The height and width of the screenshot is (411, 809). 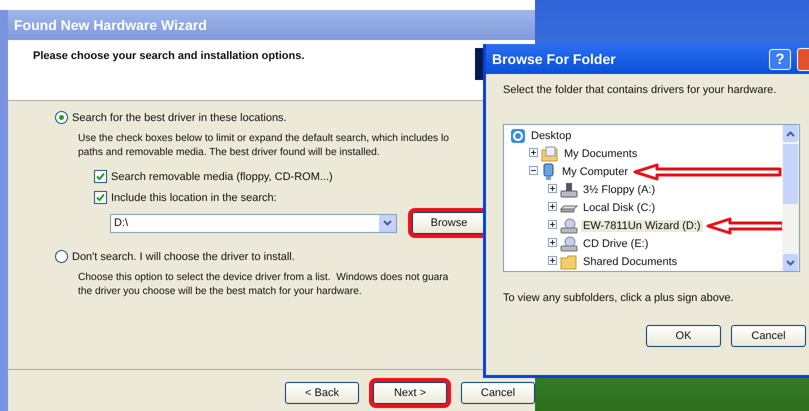 What do you see at coordinates (619, 298) in the screenshot?
I see `dialog-hint: To view any subfolders, click a plus sign above.` at bounding box center [619, 298].